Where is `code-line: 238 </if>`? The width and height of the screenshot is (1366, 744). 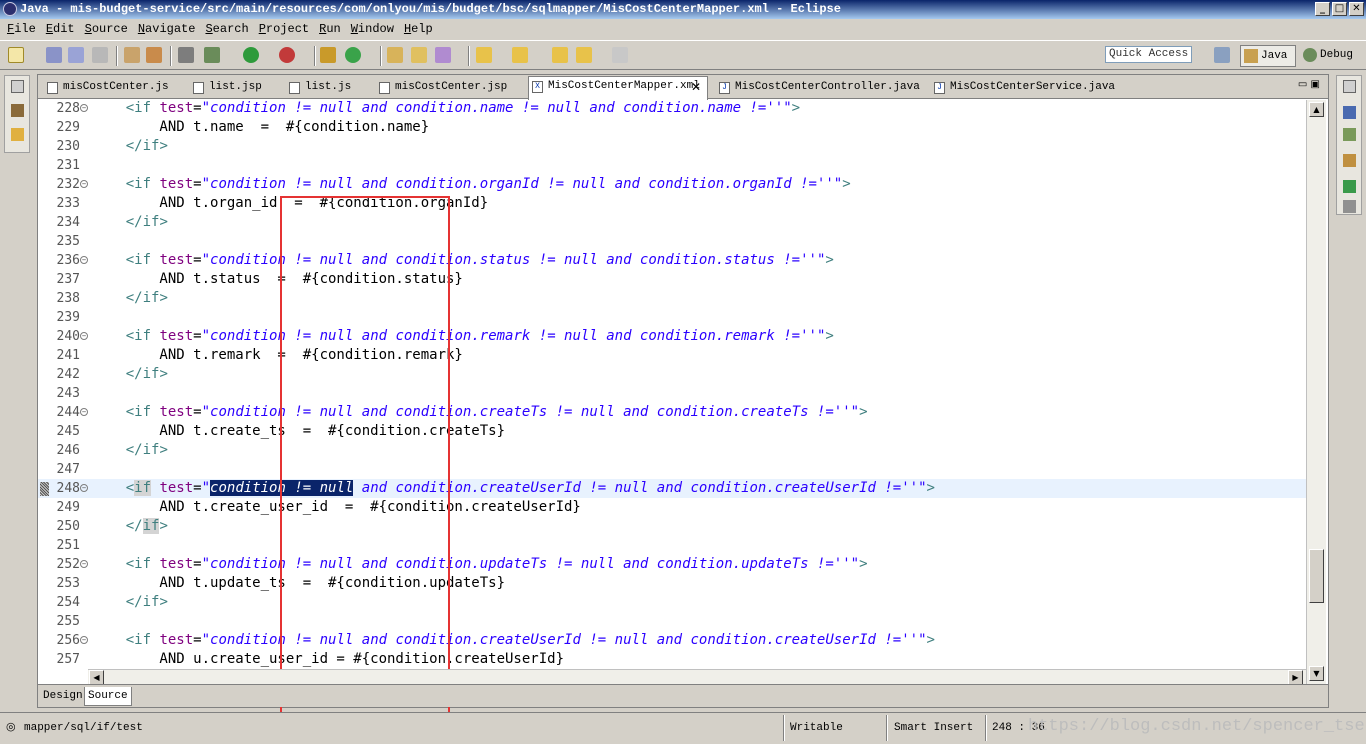
code-line: 238 </if> is located at coordinates (672, 298).